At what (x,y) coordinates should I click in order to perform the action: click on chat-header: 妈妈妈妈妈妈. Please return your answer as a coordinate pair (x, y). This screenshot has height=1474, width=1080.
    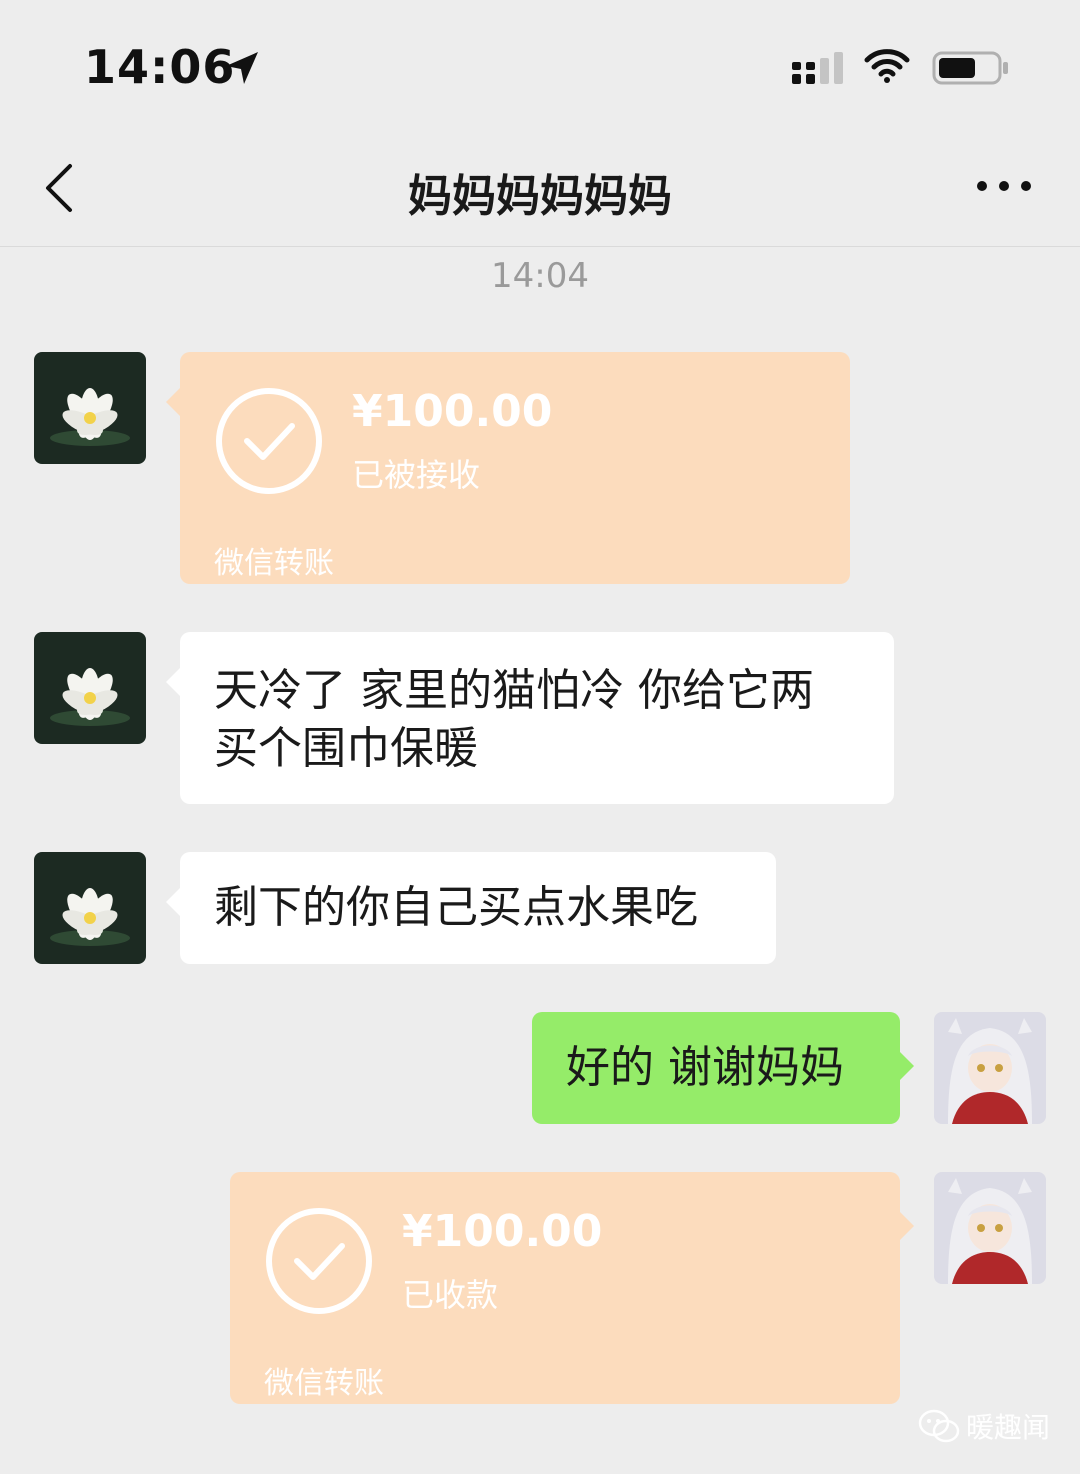
    Looking at the image, I should click on (540, 188).